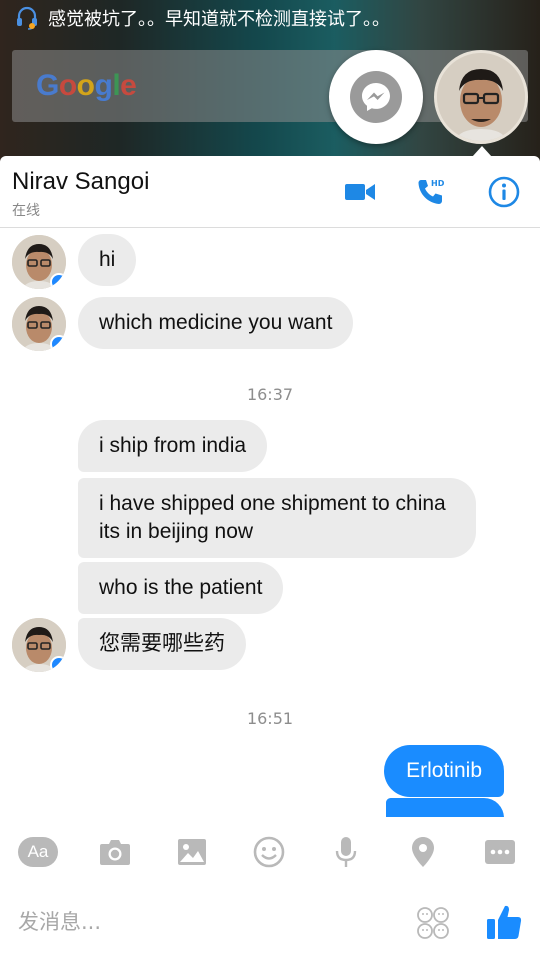 Image resolution: width=540 pixels, height=960 pixels. I want to click on info-button, so click(504, 192).